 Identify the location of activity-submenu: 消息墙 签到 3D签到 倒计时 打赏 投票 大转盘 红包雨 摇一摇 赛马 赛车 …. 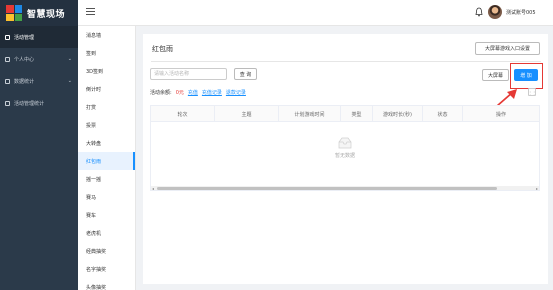
(107, 158).